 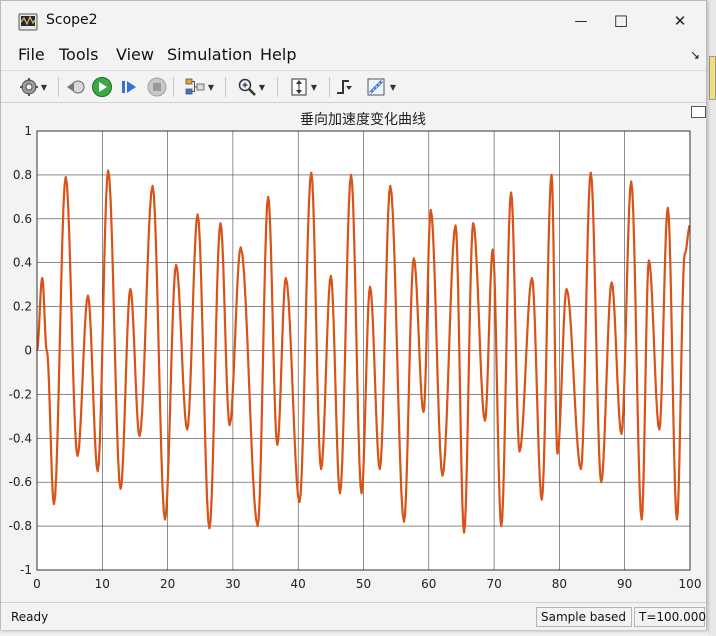 I want to click on step-forward-icon, so click(x=129, y=87).